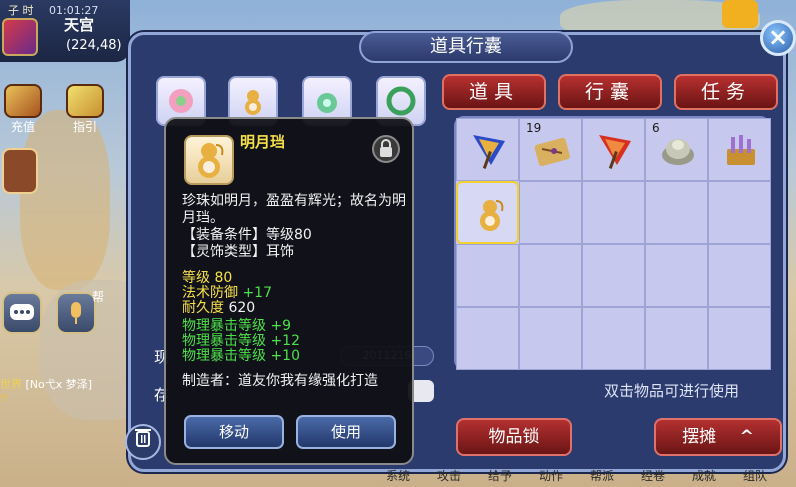  I want to click on use-button: 使用, so click(346, 432).